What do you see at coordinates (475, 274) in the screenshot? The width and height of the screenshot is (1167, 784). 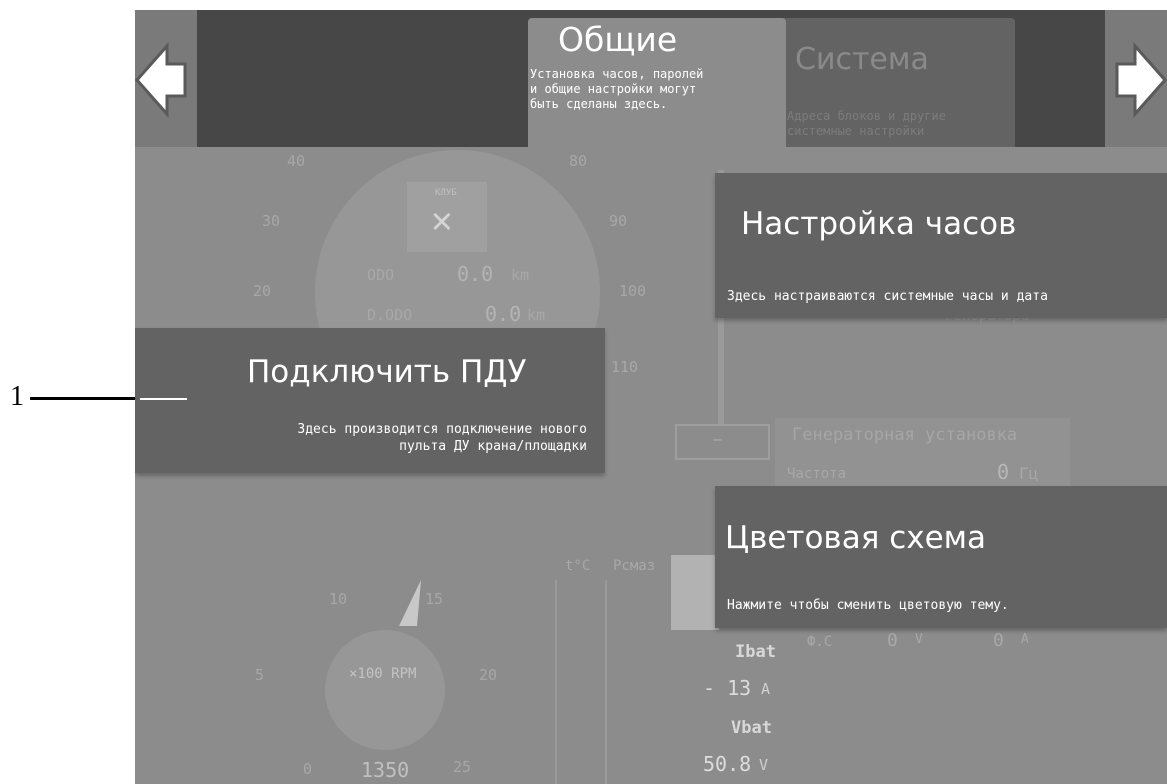 I see `odo-value: 0.0` at bounding box center [475, 274].